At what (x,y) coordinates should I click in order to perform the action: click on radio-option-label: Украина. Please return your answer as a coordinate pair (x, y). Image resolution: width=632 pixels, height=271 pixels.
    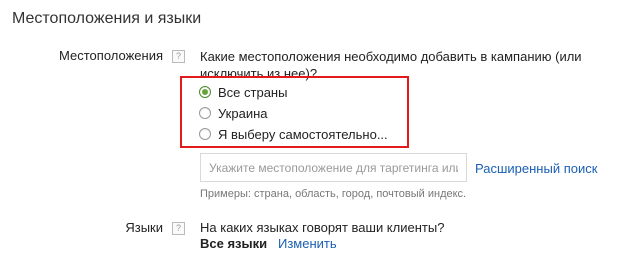
    Looking at the image, I should click on (243, 113).